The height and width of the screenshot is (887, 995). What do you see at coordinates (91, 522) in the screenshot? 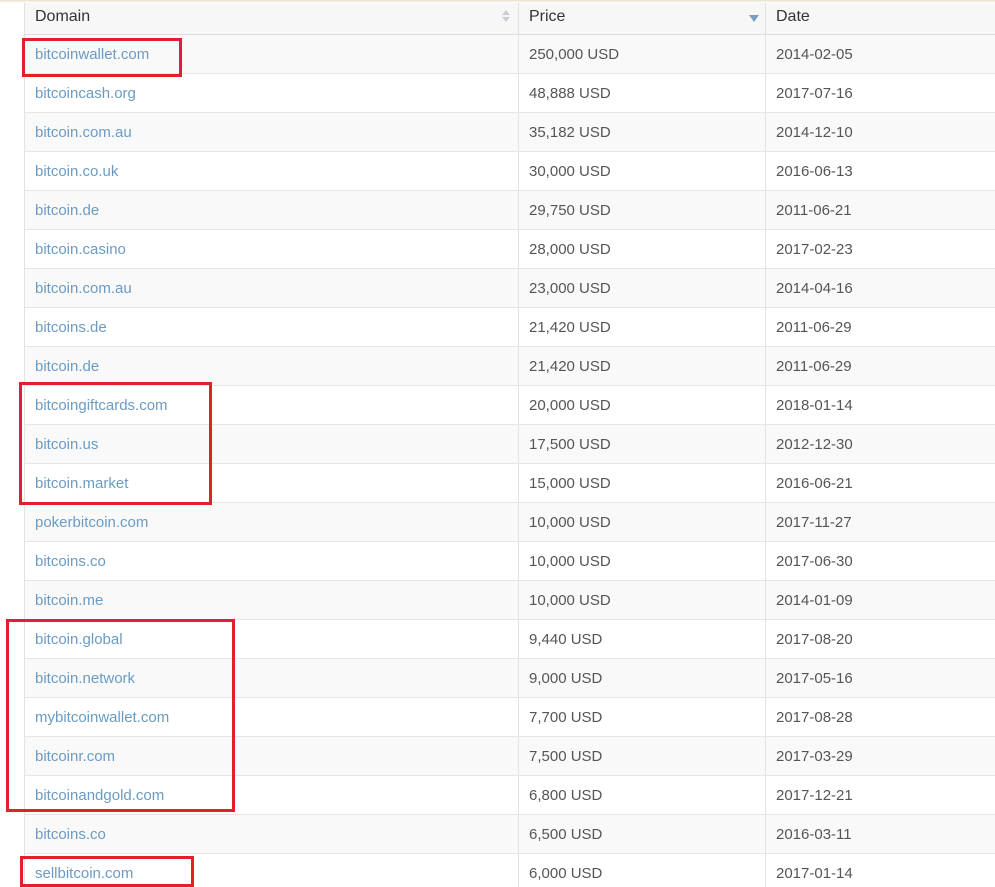
I see `domain-link: pokerbitcoin.com` at bounding box center [91, 522].